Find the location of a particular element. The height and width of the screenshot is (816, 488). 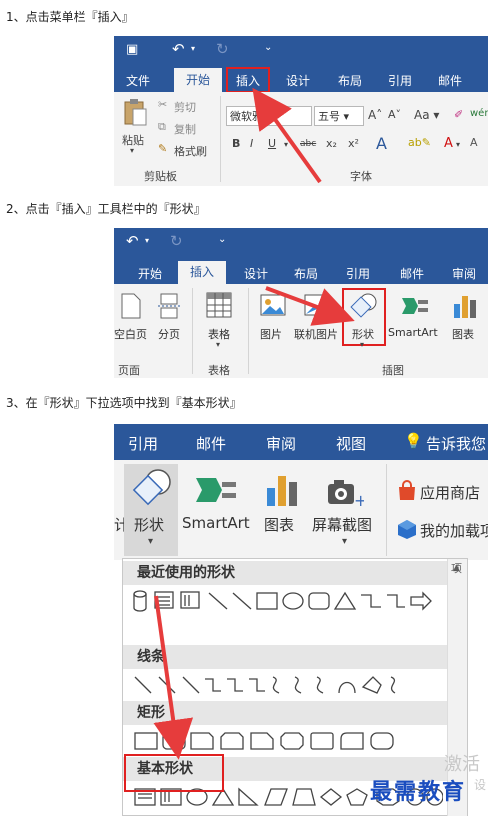

step-2-caption: 2、点击『插入』工具栏中的『形状』 is located at coordinates (106, 209).